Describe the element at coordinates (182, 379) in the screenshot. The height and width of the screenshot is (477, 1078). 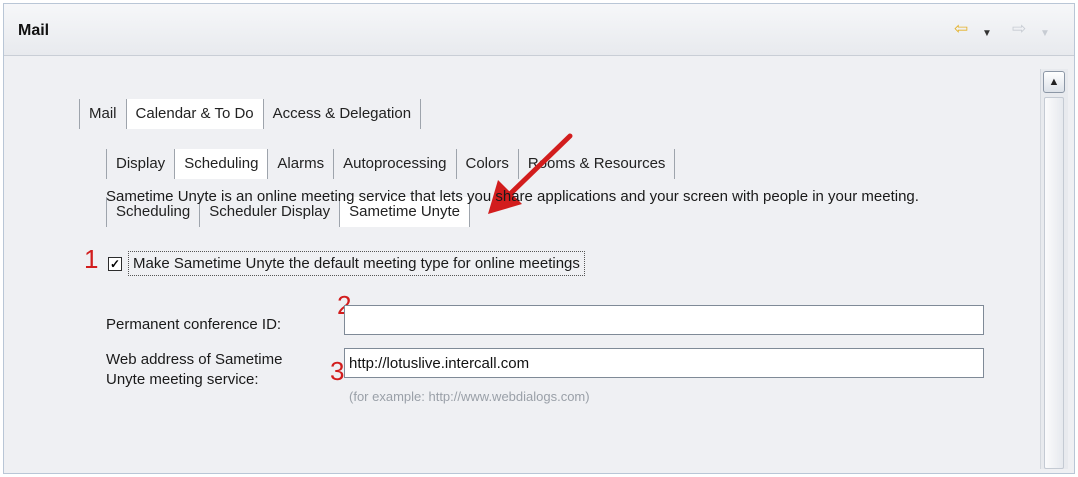
I see `web-address-label-line2: Unyte meeting service:` at that location.